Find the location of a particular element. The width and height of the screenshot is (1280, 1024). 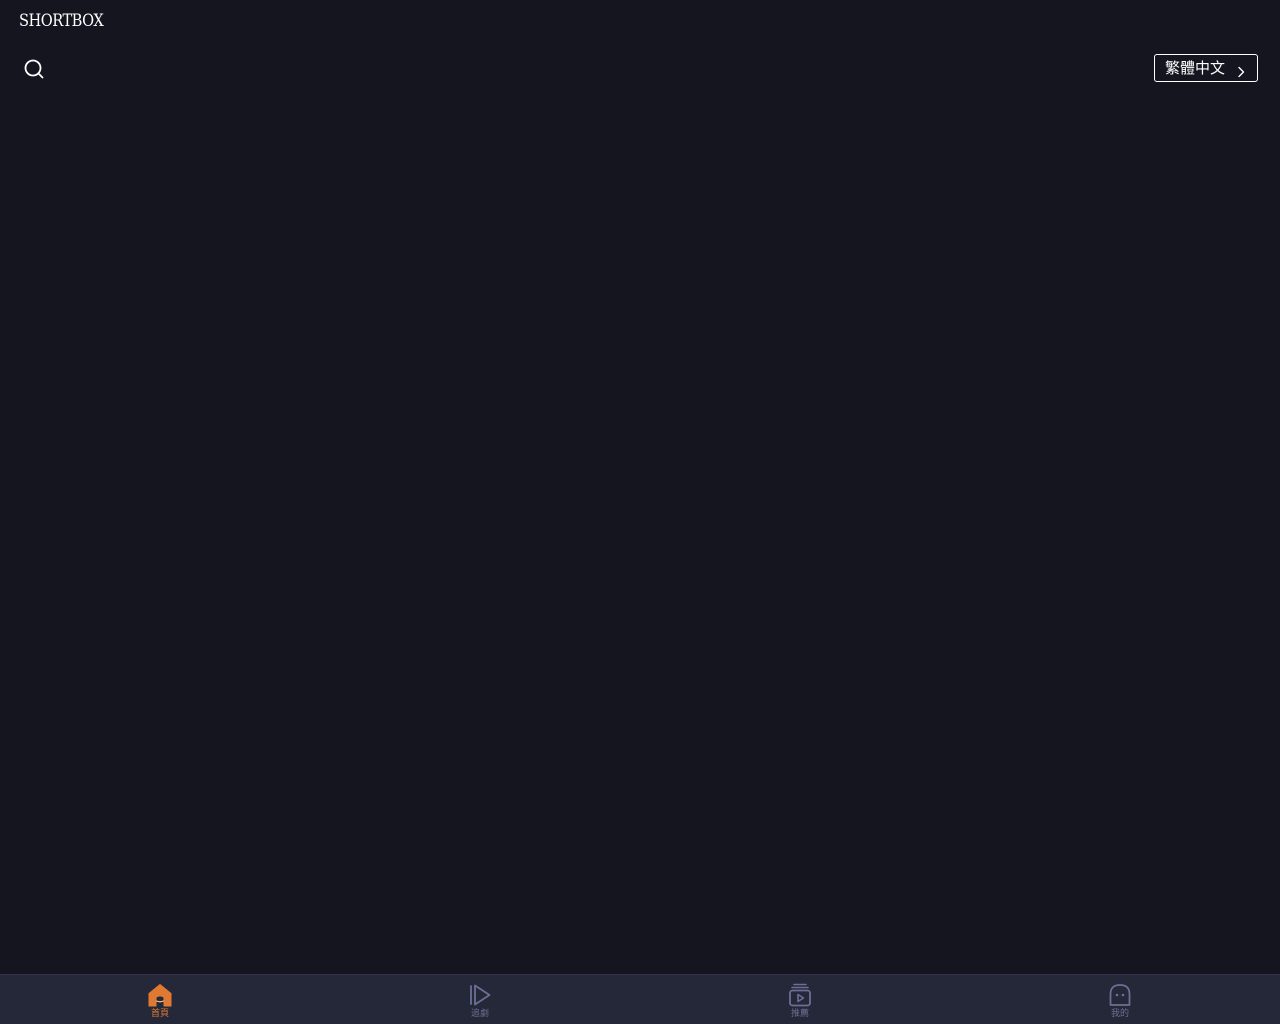

tab-profile-label: 我的 is located at coordinates (1119, 1014).